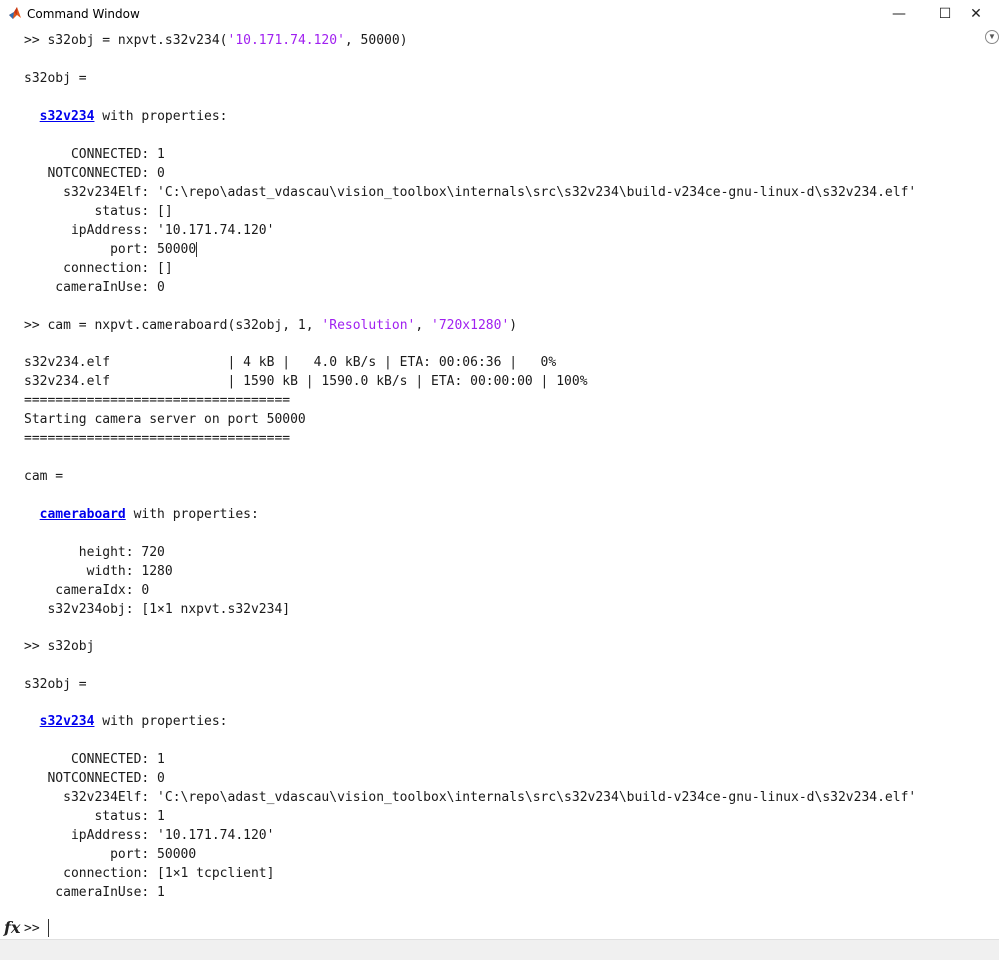  I want to click on property-line: status: [], so click(98, 211).